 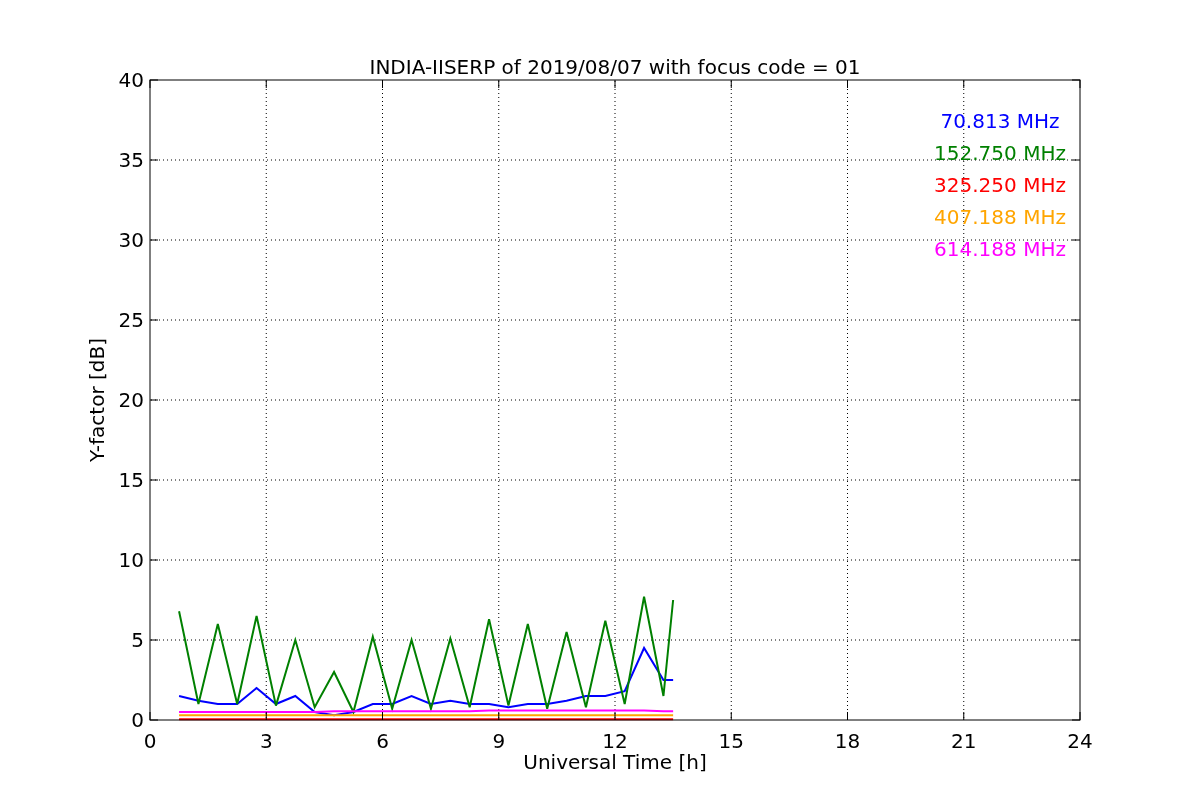 What do you see at coordinates (131, 480) in the screenshot?
I see `y-tick-label: 15` at bounding box center [131, 480].